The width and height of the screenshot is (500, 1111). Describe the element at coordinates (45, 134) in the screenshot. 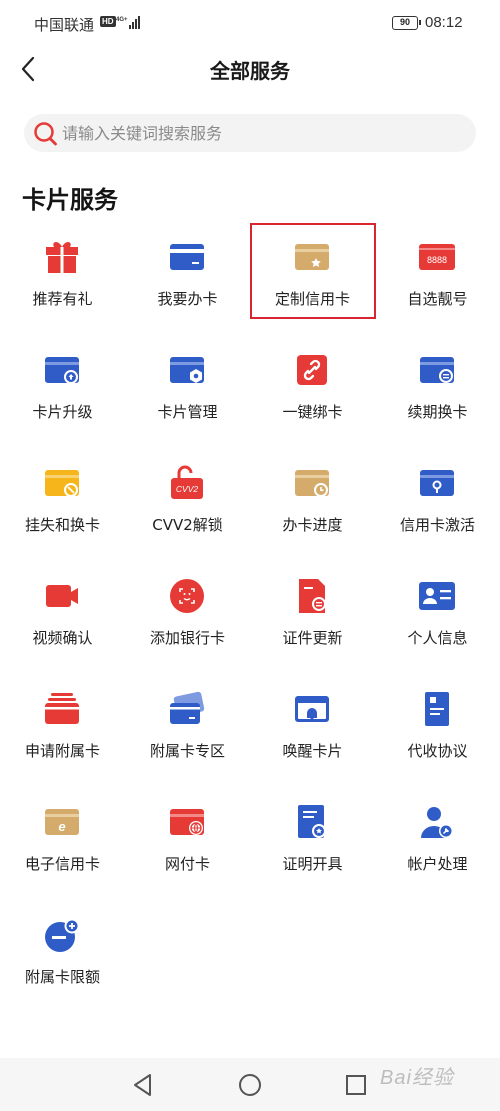

I see `search-icon` at that location.